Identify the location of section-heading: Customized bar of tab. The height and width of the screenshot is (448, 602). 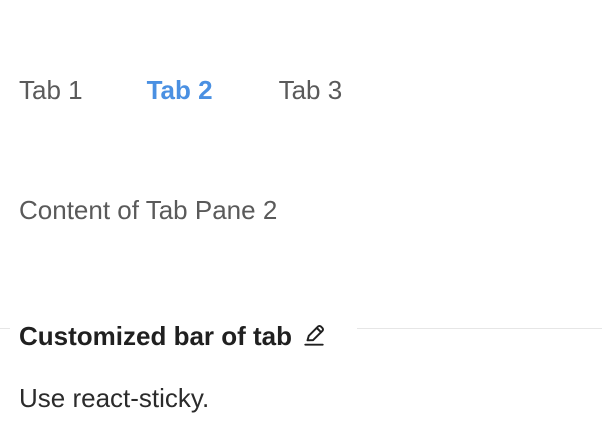
(173, 336).